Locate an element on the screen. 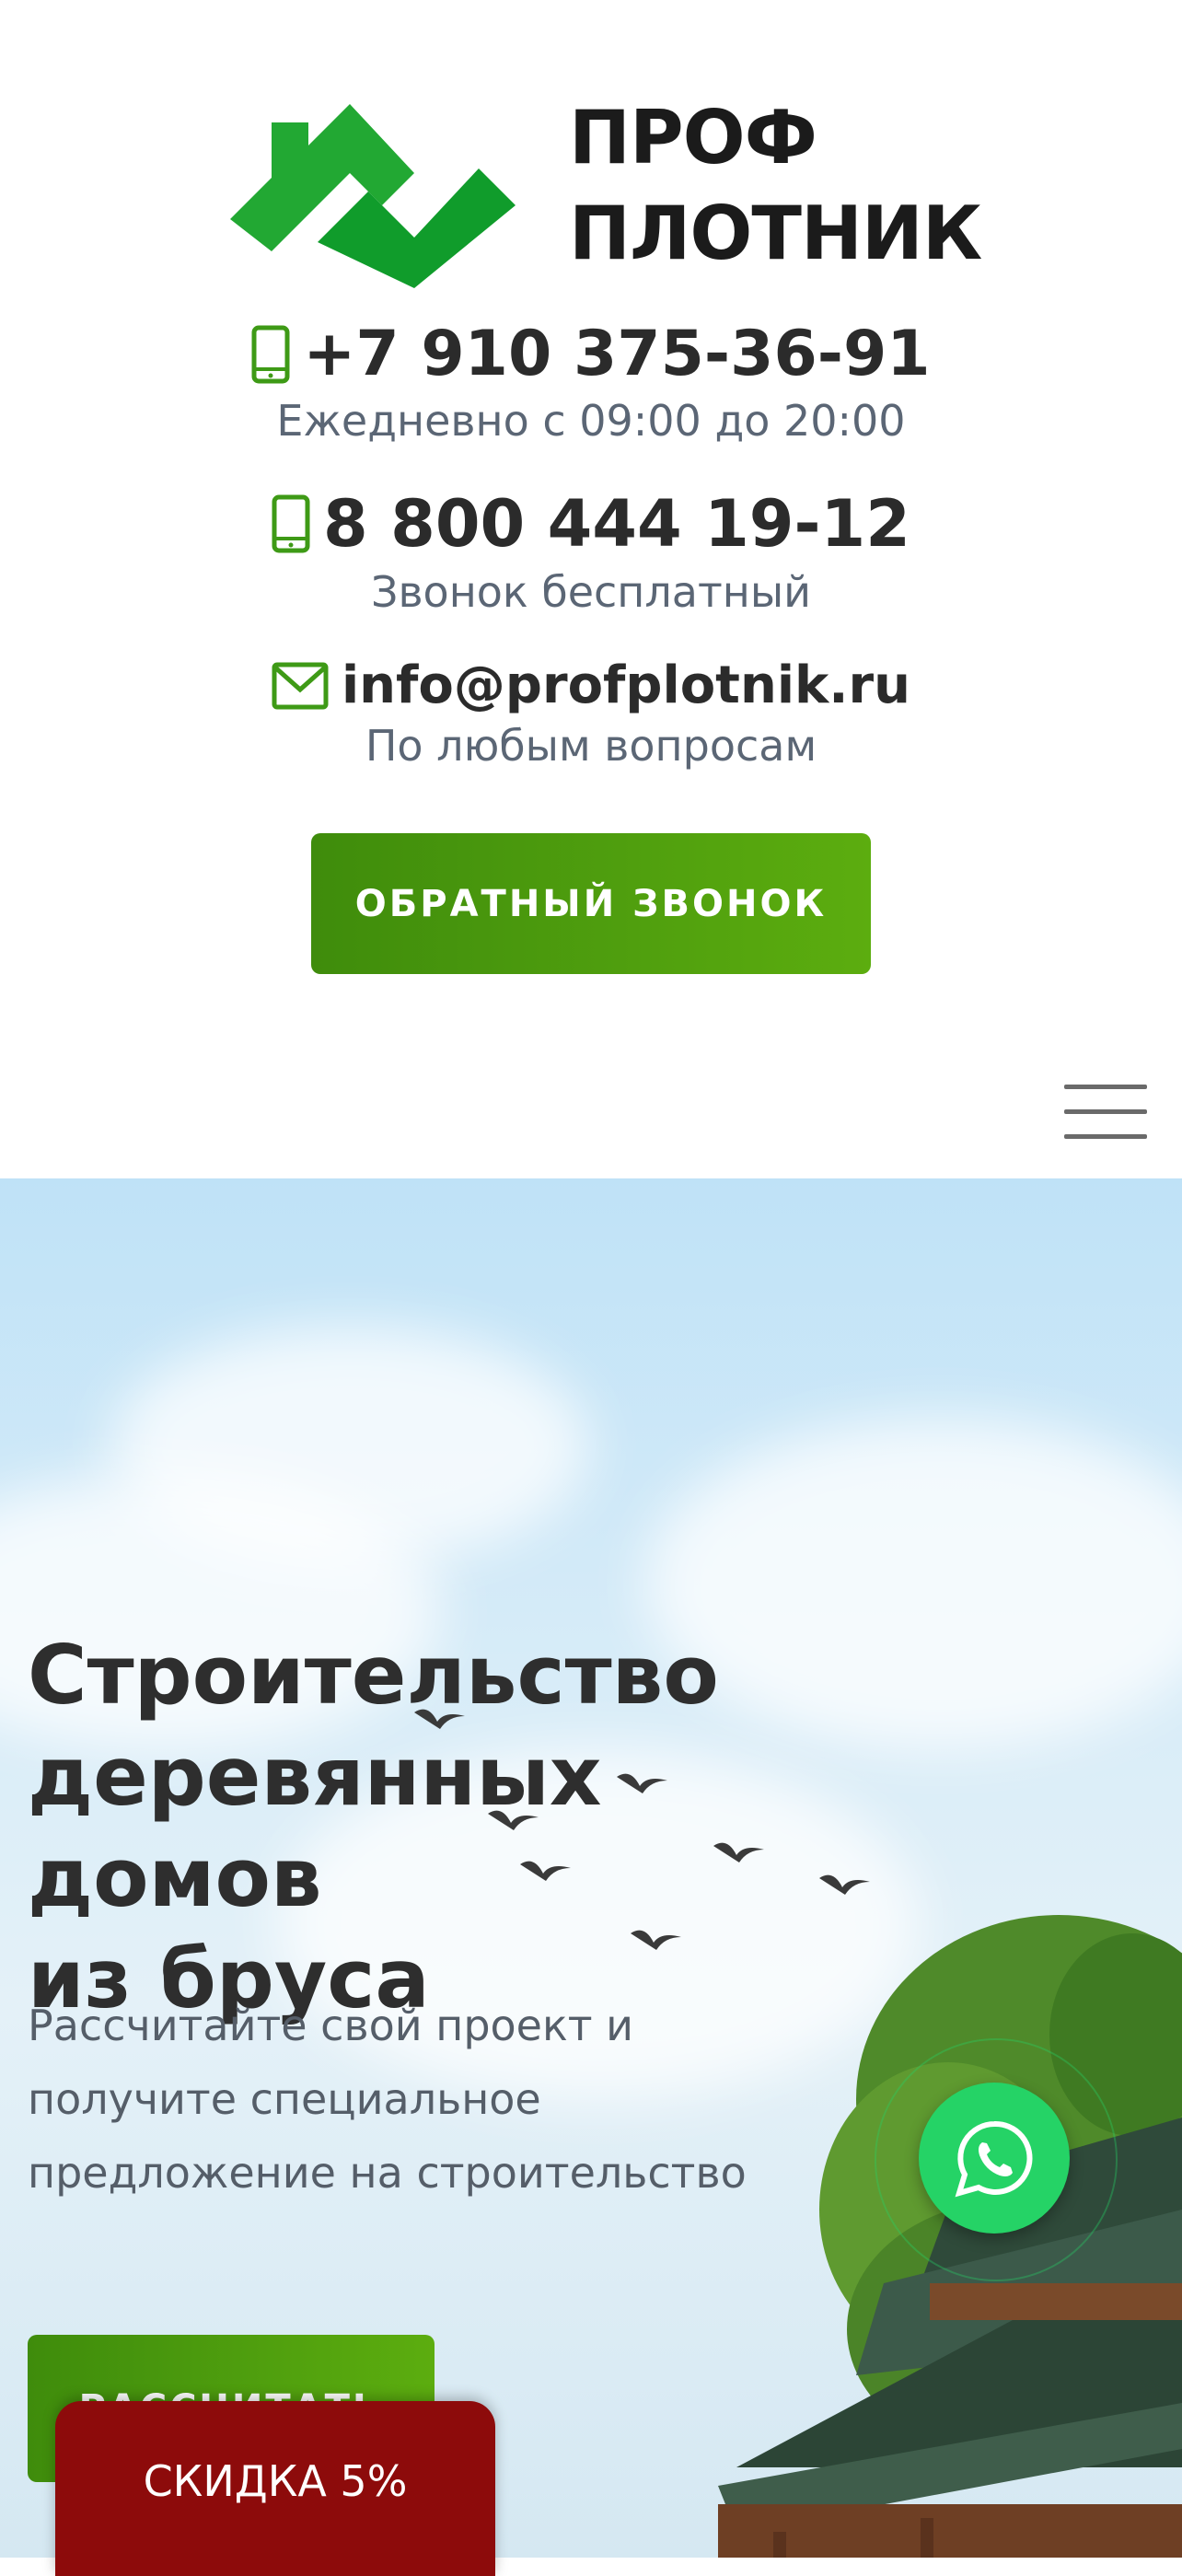  logo: ПРОФ ПЛОТНИК is located at coordinates (606, 184).